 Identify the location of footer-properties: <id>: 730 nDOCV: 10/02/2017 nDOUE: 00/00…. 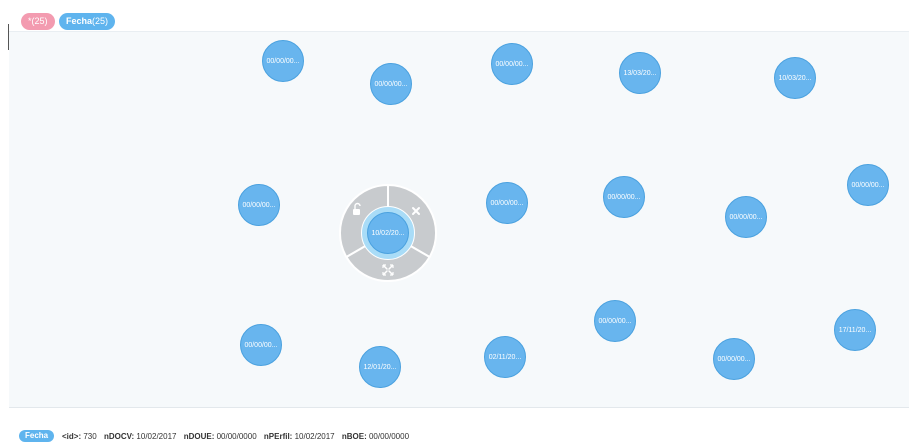
(235, 436).